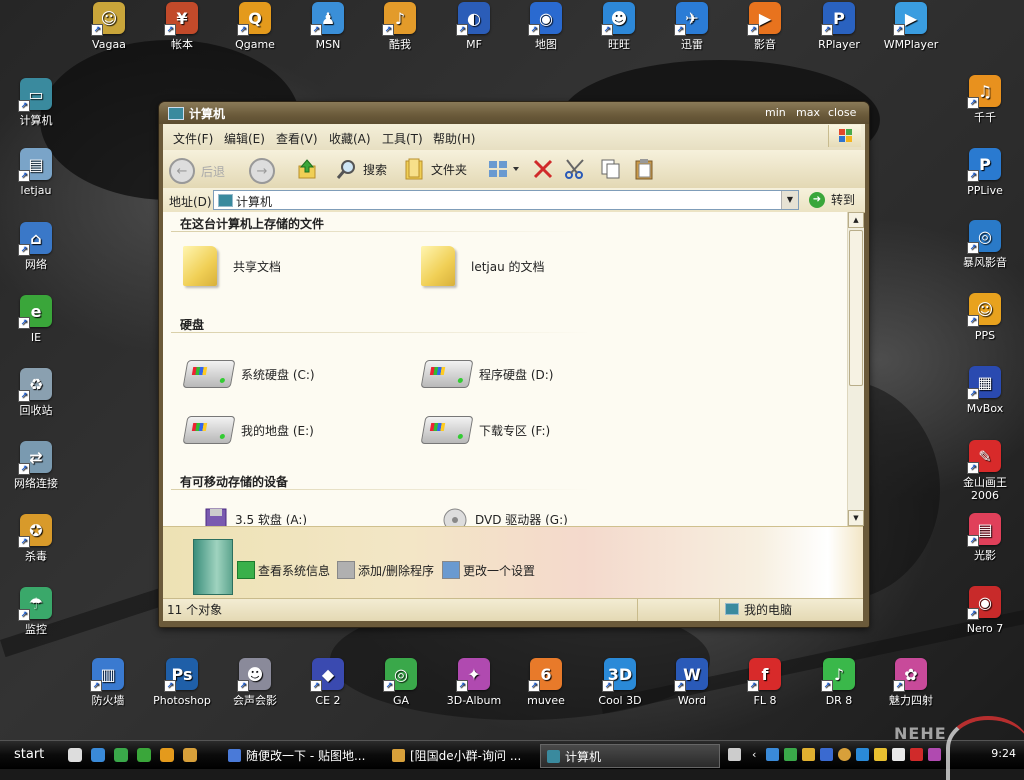 Image resolution: width=1024 pixels, height=780 pixels. What do you see at coordinates (75, 755) in the screenshot?
I see `show-desktop-icon` at bounding box center [75, 755].